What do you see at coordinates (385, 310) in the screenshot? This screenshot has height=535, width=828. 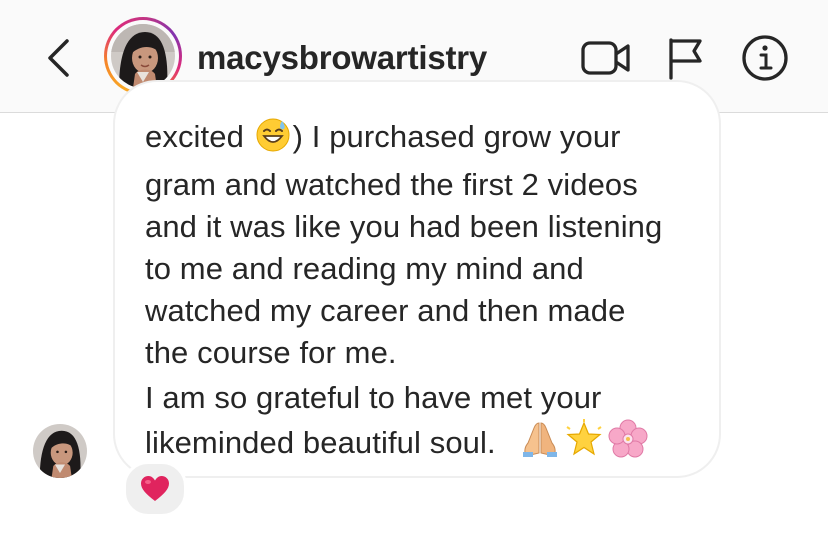 I see `message-line: watched my career and then made` at bounding box center [385, 310].